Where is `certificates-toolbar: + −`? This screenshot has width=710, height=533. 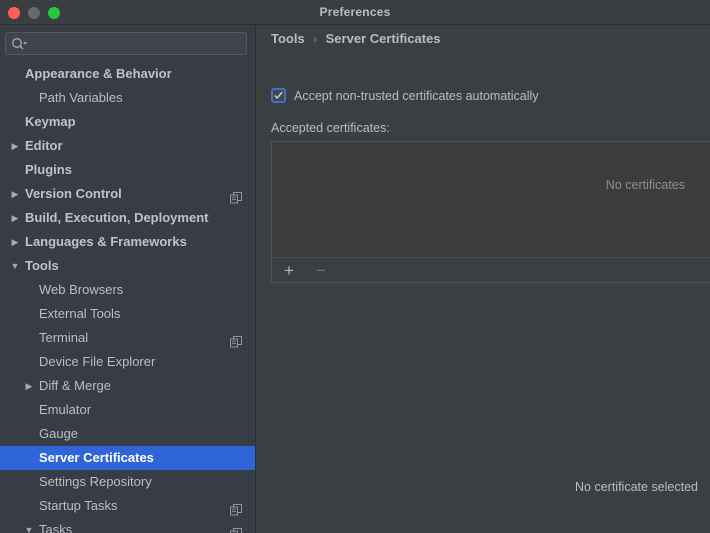 certificates-toolbar: + − is located at coordinates (491, 270).